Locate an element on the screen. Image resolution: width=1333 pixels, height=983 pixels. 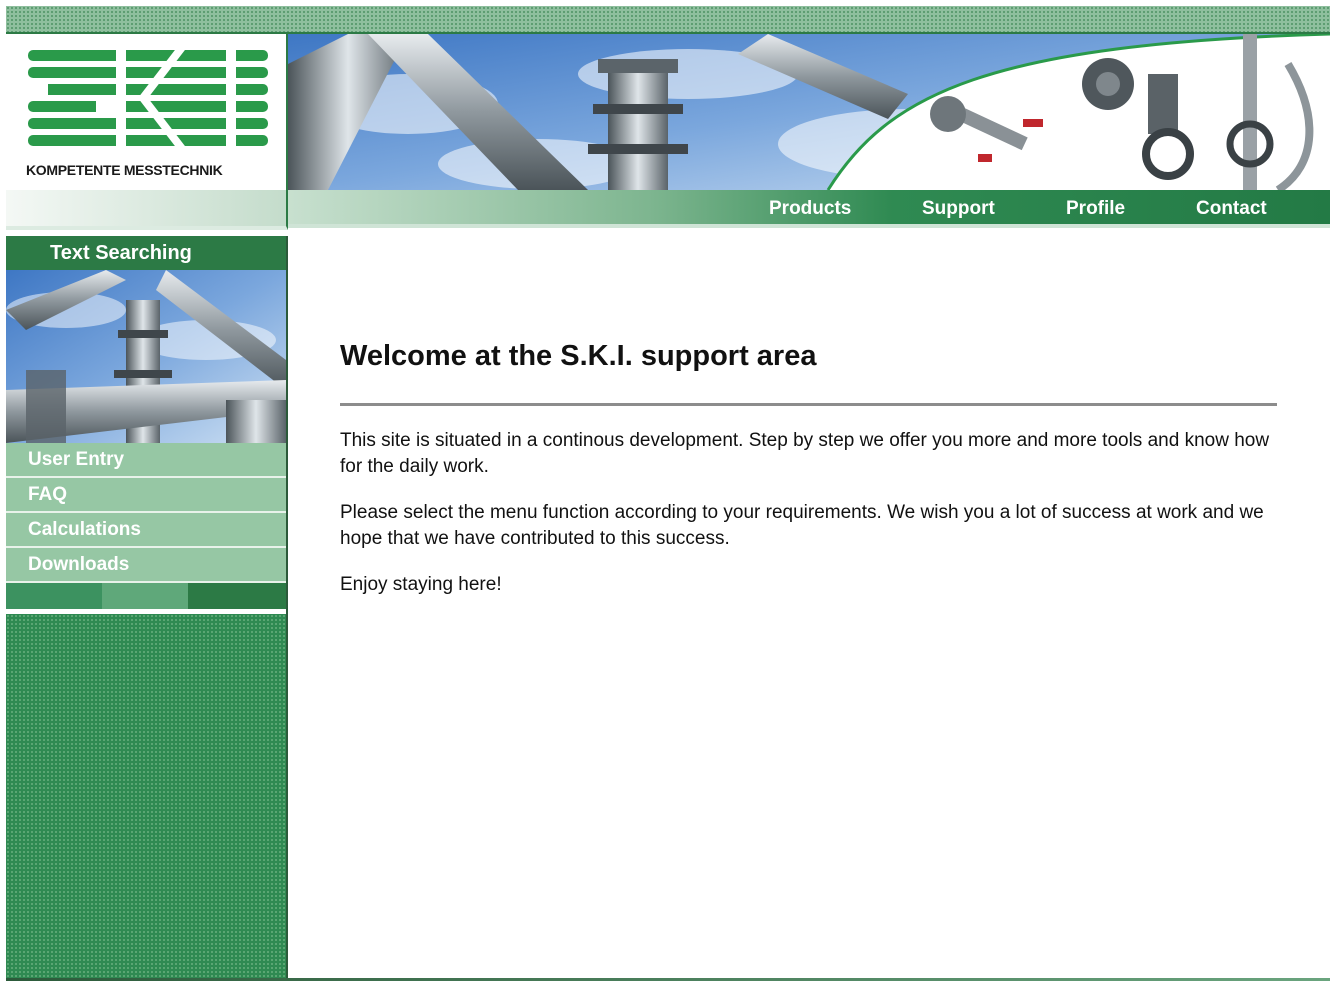
logo: KOMPETENTE MESSTECHNIK is located at coordinates (147, 112).